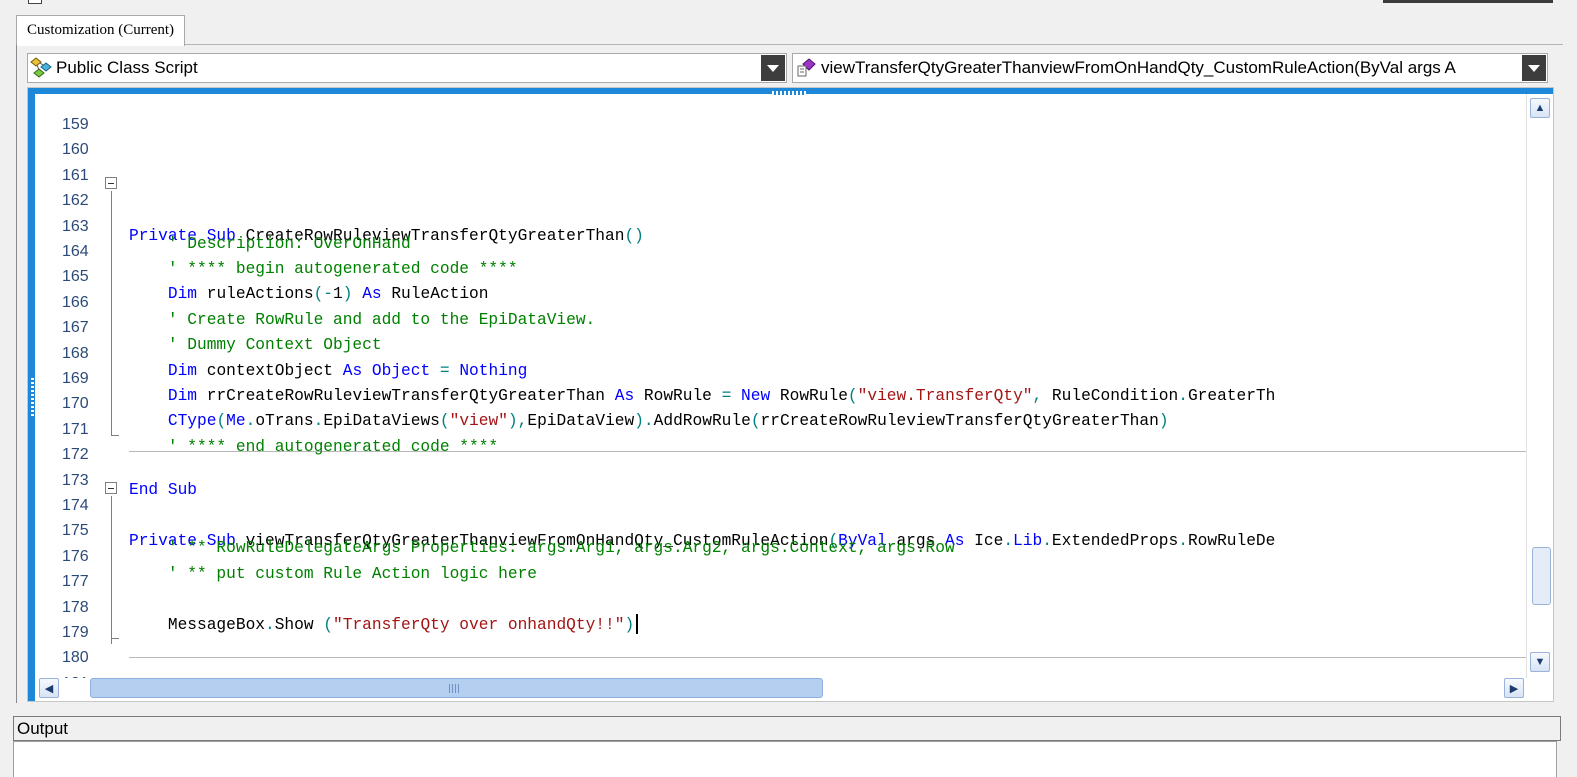  Describe the element at coordinates (49, 688) in the screenshot. I see `chevron-left-icon: ◀` at that location.